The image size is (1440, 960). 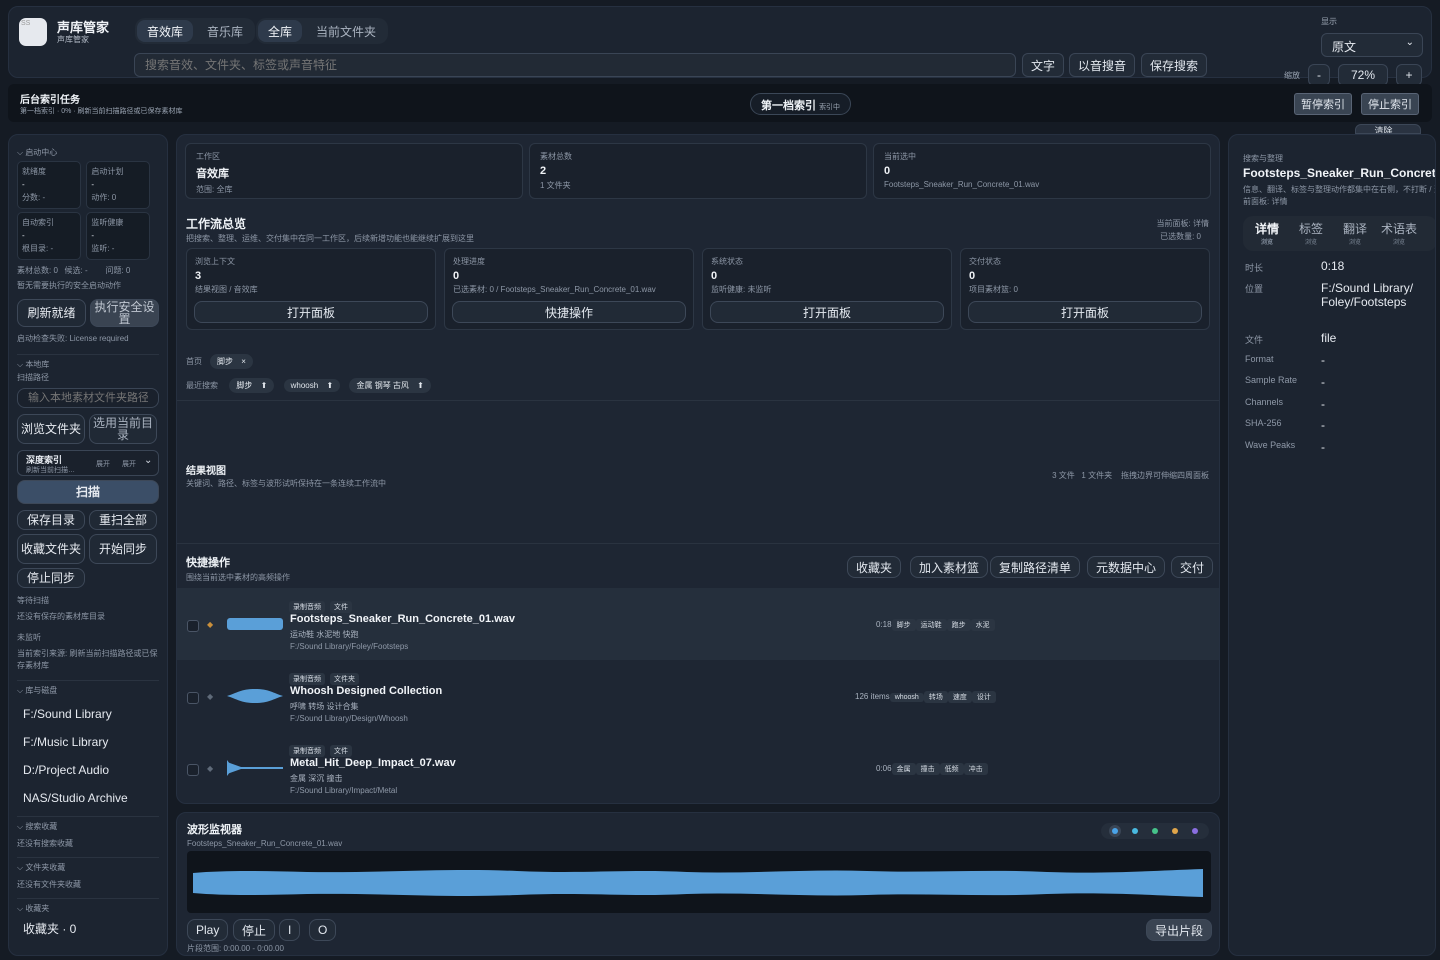 What do you see at coordinates (1399, 233) in the screenshot?
I see `tab-glossary: 术语表 浏览` at bounding box center [1399, 233].